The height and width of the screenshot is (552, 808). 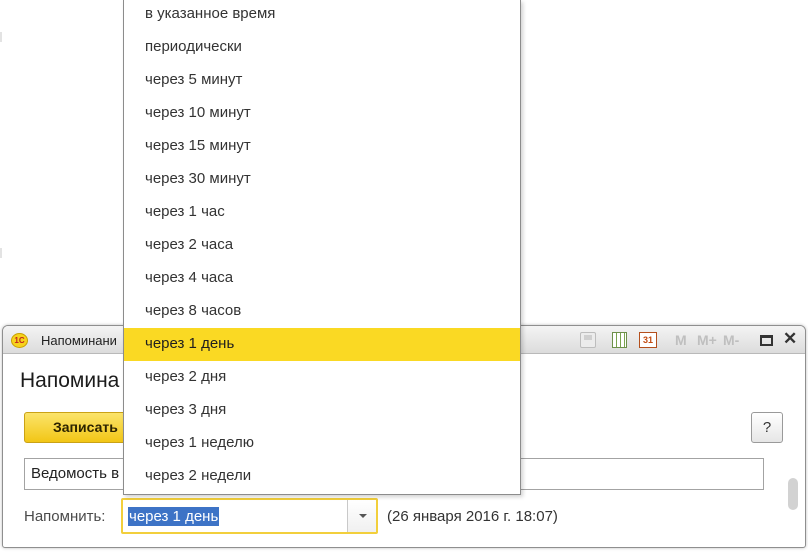 I want to click on dropdown-option: через 2 часа, so click(x=322, y=245).